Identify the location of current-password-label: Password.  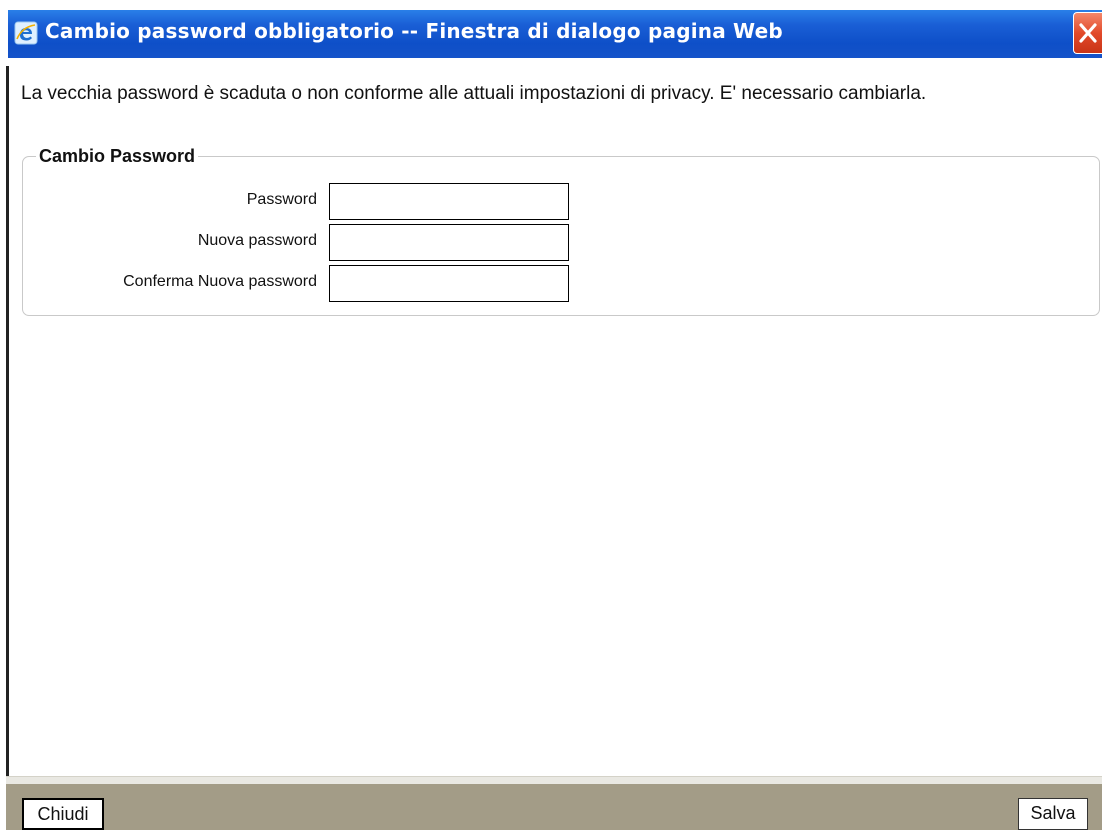
(281, 199).